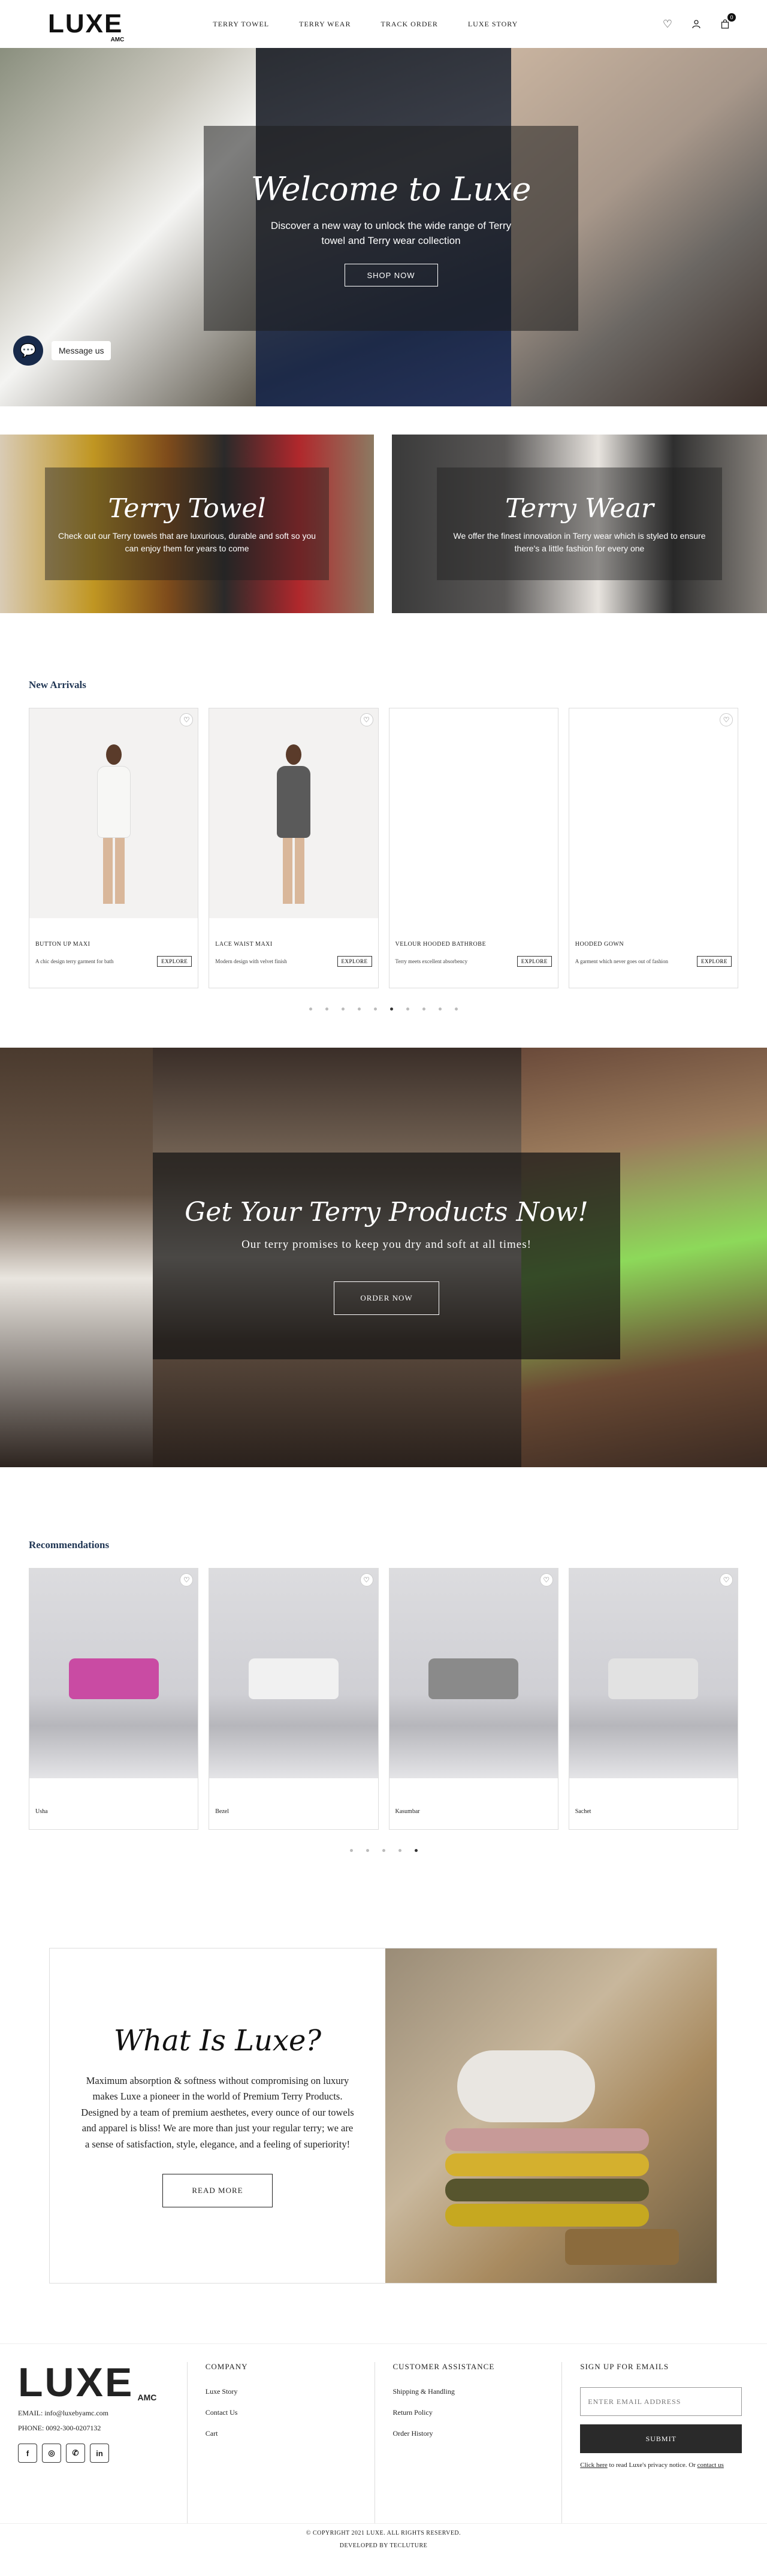  What do you see at coordinates (409, 24) in the screenshot?
I see `nav-track-order: TRACK ORDER` at bounding box center [409, 24].